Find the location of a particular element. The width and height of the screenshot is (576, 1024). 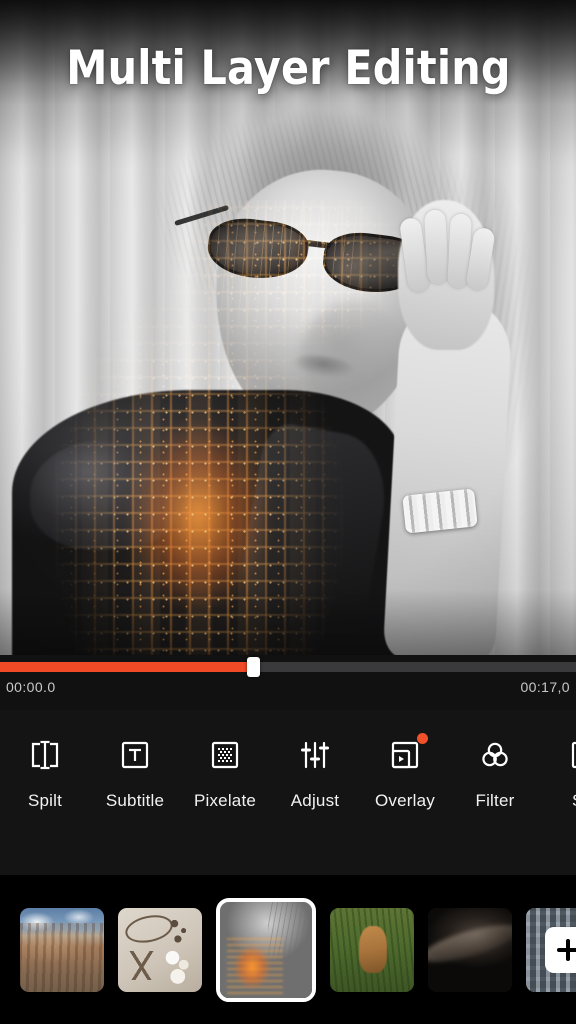

tool-label: Overlay is located at coordinates (405, 800).